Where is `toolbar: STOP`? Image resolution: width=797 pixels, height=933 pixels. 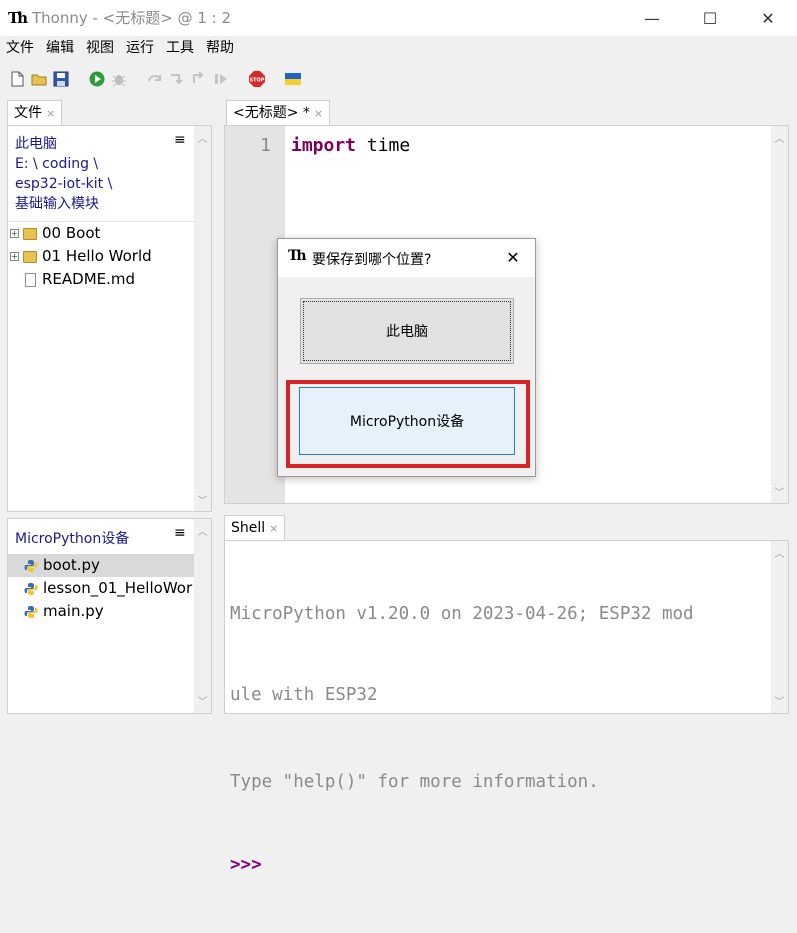 toolbar: STOP is located at coordinates (398, 79).